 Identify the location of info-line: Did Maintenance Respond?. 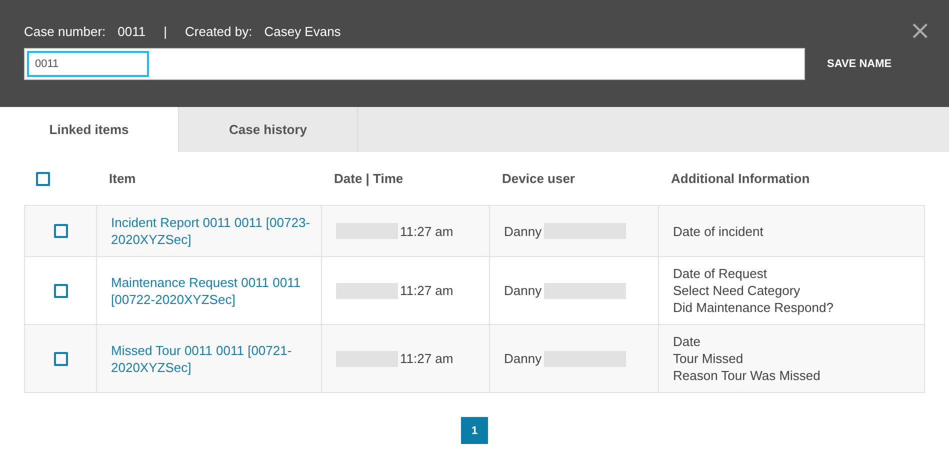
(753, 307).